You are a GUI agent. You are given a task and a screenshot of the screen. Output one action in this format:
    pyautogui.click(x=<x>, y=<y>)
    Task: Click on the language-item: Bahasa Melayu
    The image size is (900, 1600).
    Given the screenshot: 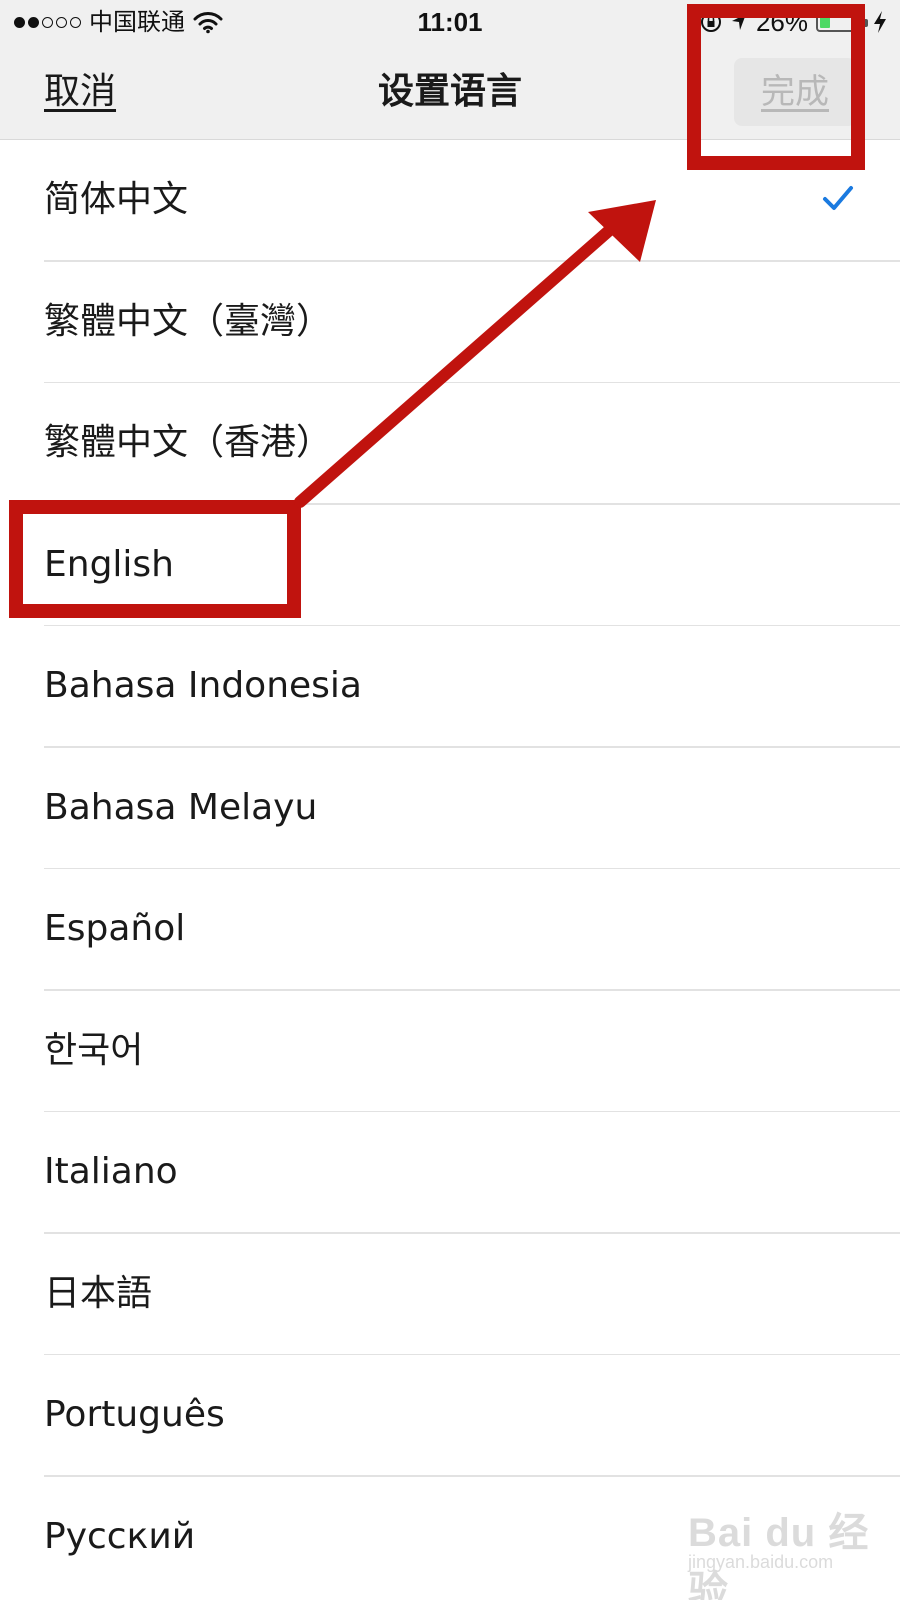 What is the action you would take?
    pyautogui.click(x=450, y=808)
    